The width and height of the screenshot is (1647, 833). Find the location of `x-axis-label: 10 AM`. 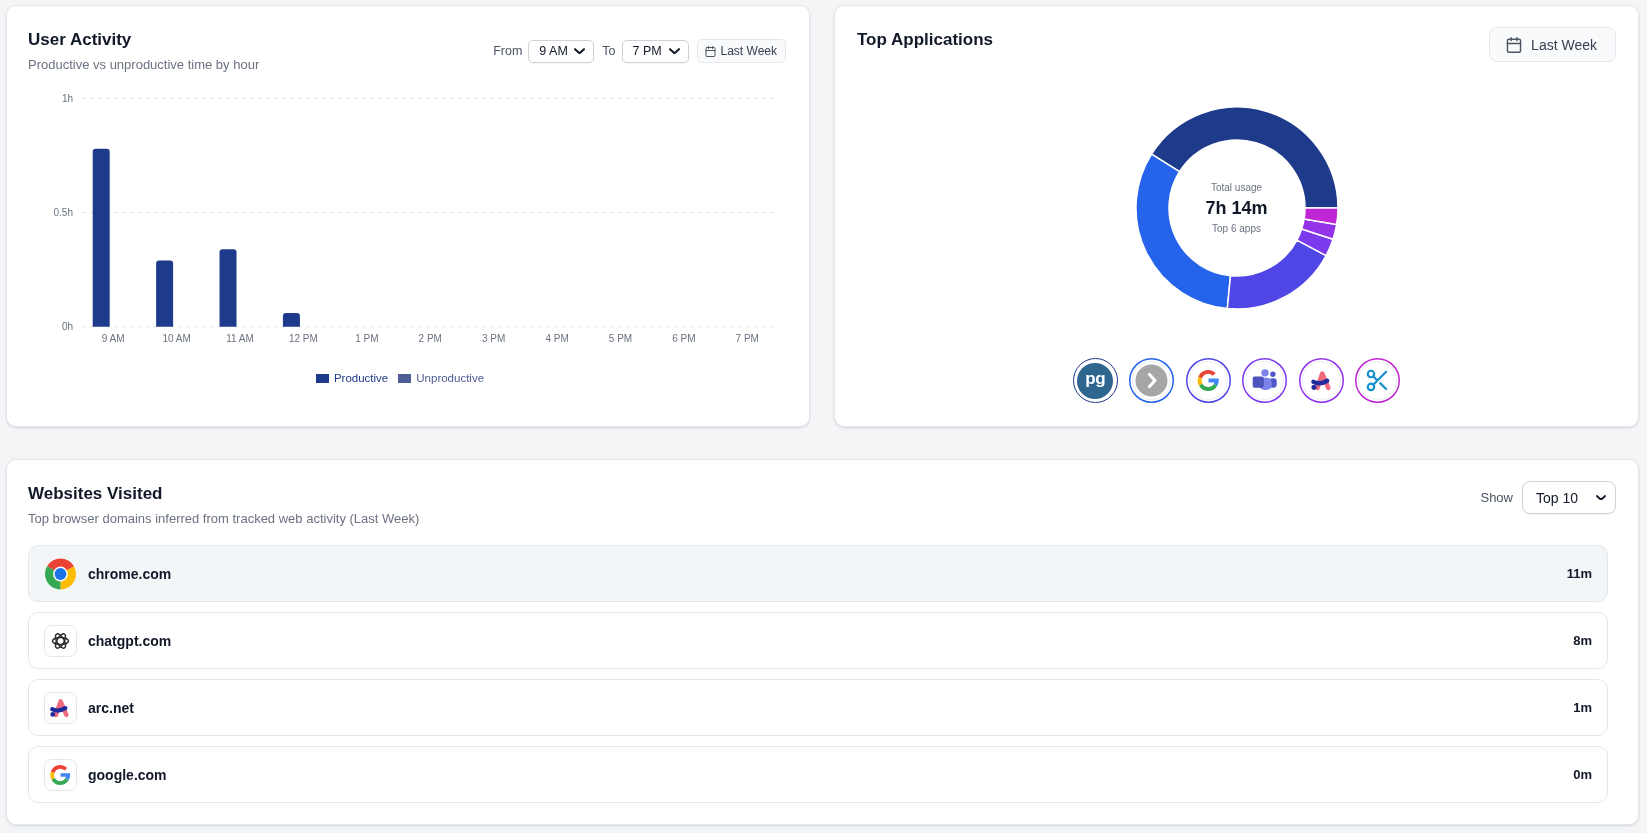

x-axis-label: 10 AM is located at coordinates (176, 338).